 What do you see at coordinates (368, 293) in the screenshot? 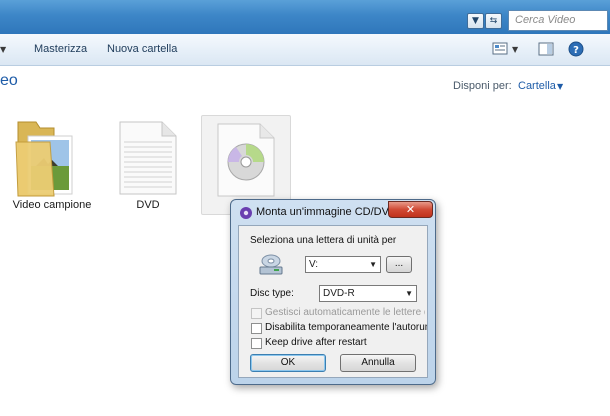
I see `disc-type-select: DVD-R ▼` at bounding box center [368, 293].